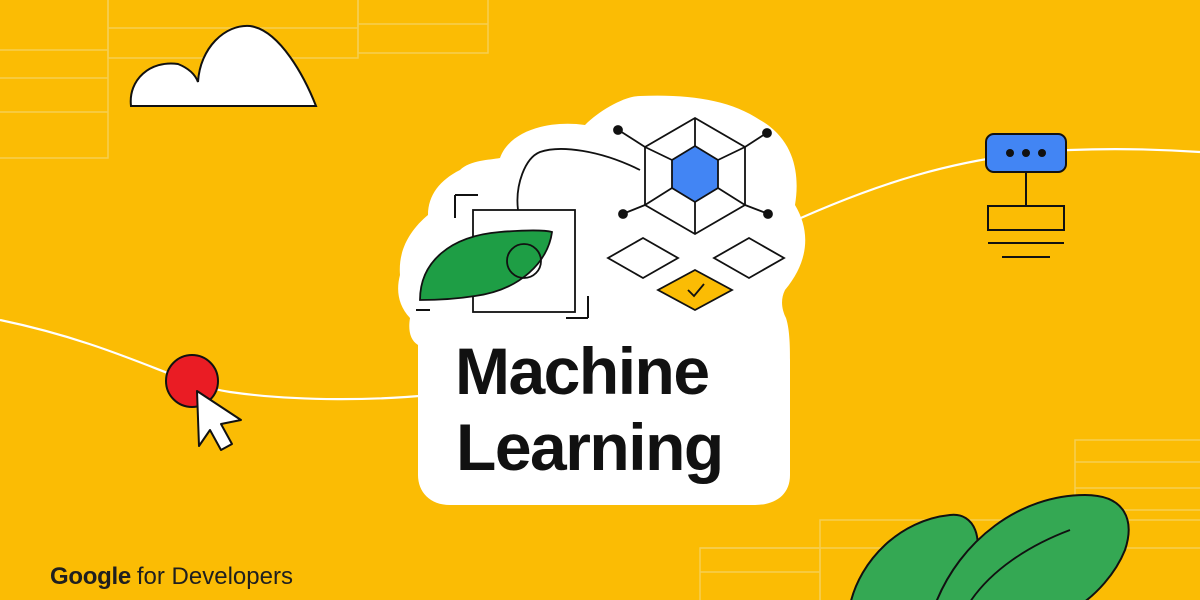 The width and height of the screenshot is (1200, 600). I want to click on title-line-learning: Learning, so click(590, 447).